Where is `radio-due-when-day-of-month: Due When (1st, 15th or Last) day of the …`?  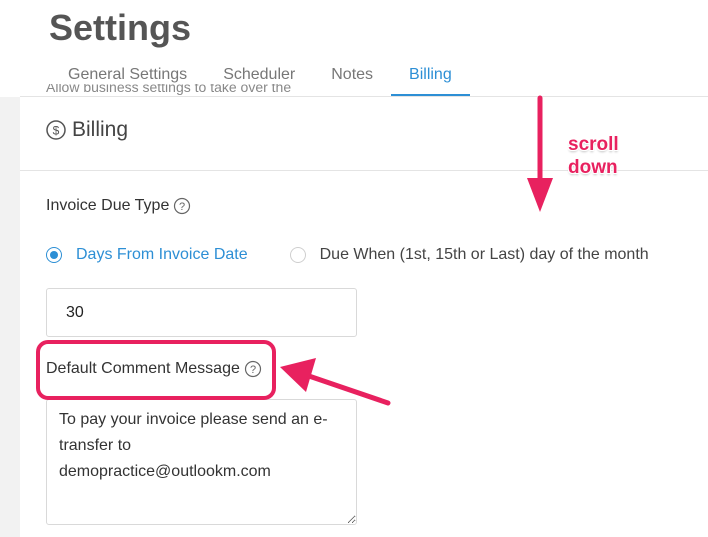
radio-due-when-day-of-month: Due When (1st, 15th or Last) day of the … is located at coordinates (469, 255).